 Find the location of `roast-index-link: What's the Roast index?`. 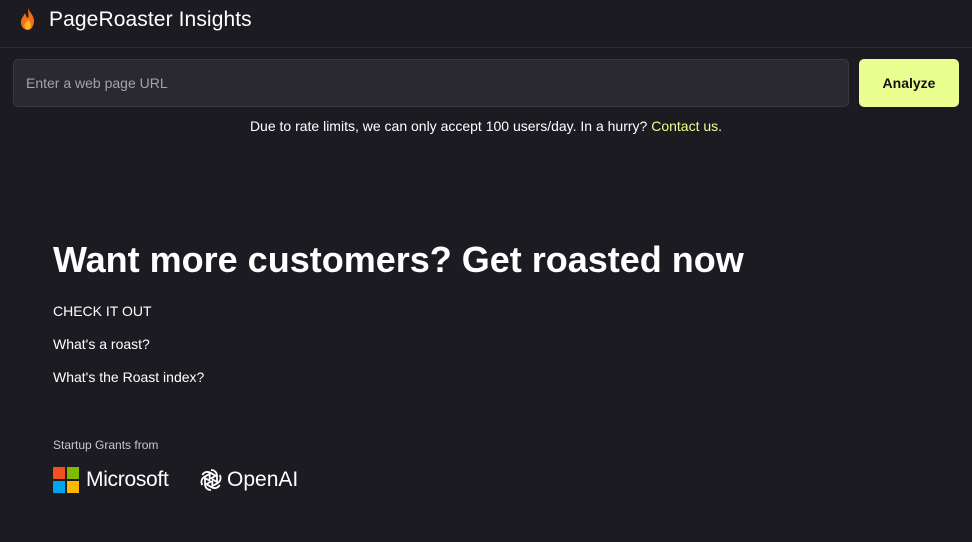

roast-index-link: What's the Roast index? is located at coordinates (128, 377).